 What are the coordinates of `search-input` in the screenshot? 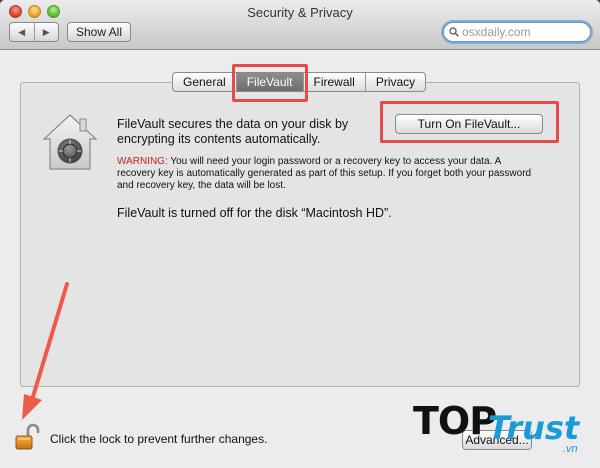 It's located at (522, 32).